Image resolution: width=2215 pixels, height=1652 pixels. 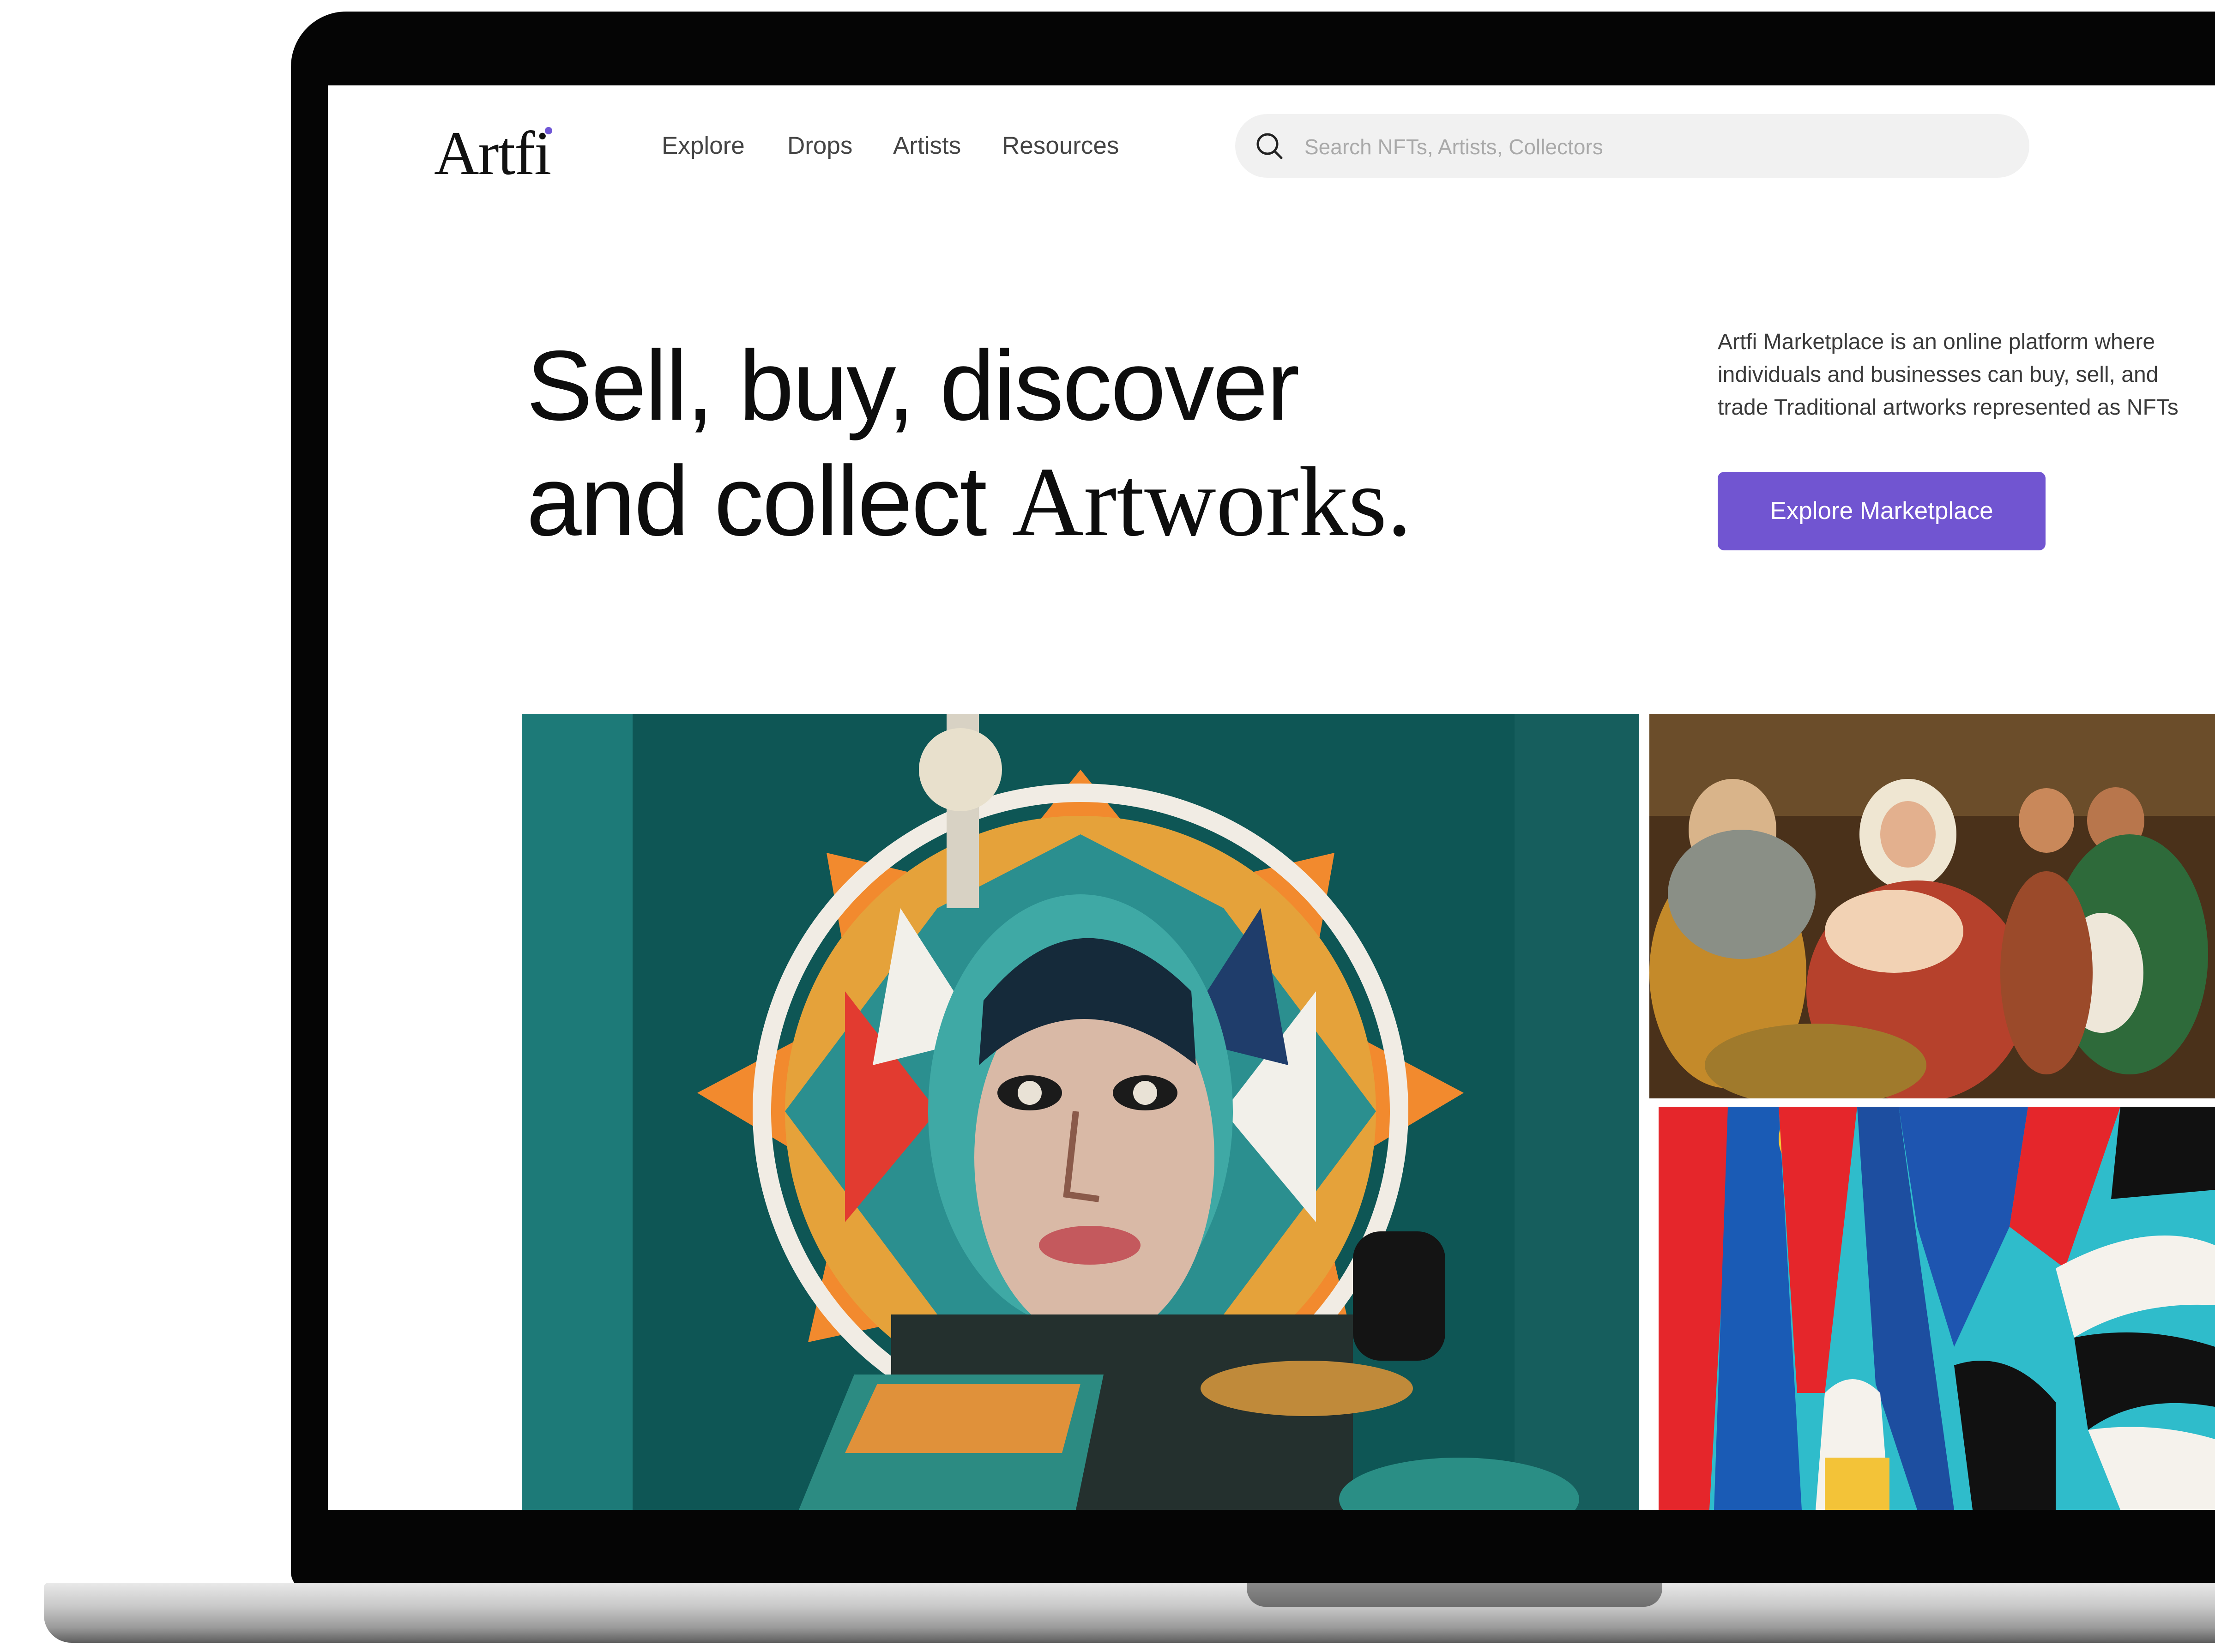 What do you see at coordinates (703, 146) in the screenshot?
I see `nav-item-explore: Explore` at bounding box center [703, 146].